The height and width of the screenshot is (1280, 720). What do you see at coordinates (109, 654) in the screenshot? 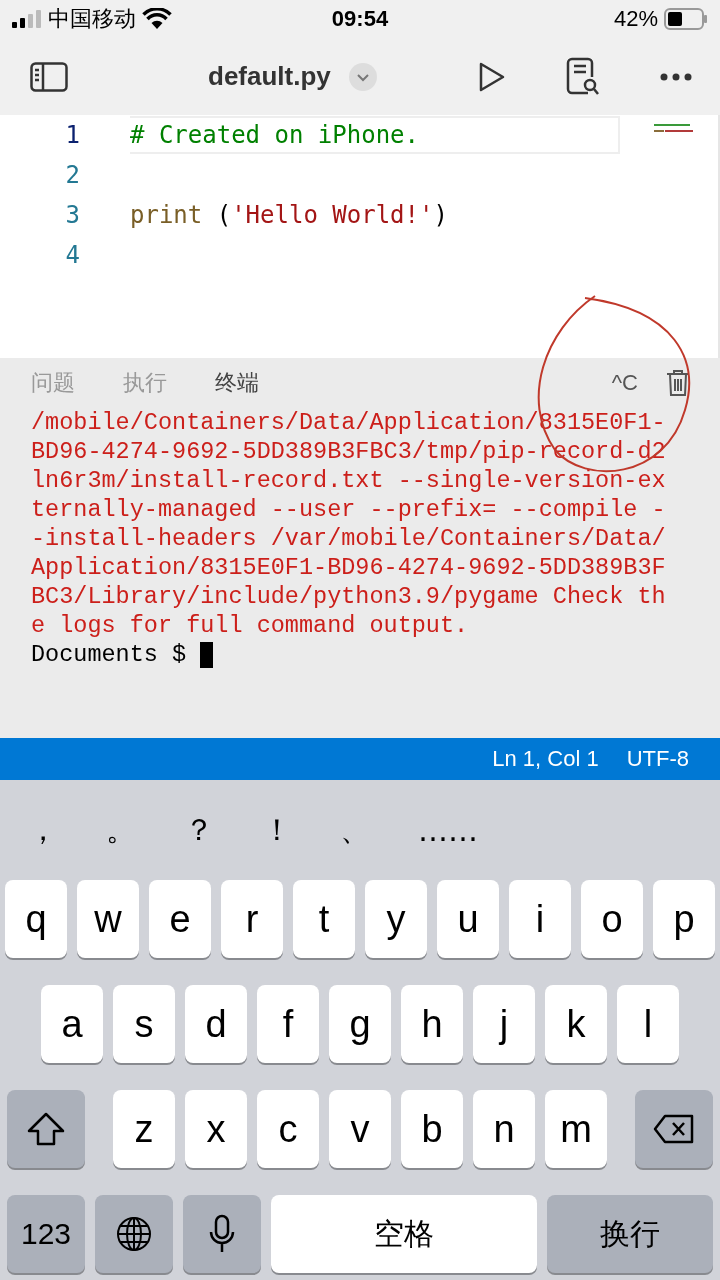
I see `terminal-prompt: Documents $` at bounding box center [109, 654].